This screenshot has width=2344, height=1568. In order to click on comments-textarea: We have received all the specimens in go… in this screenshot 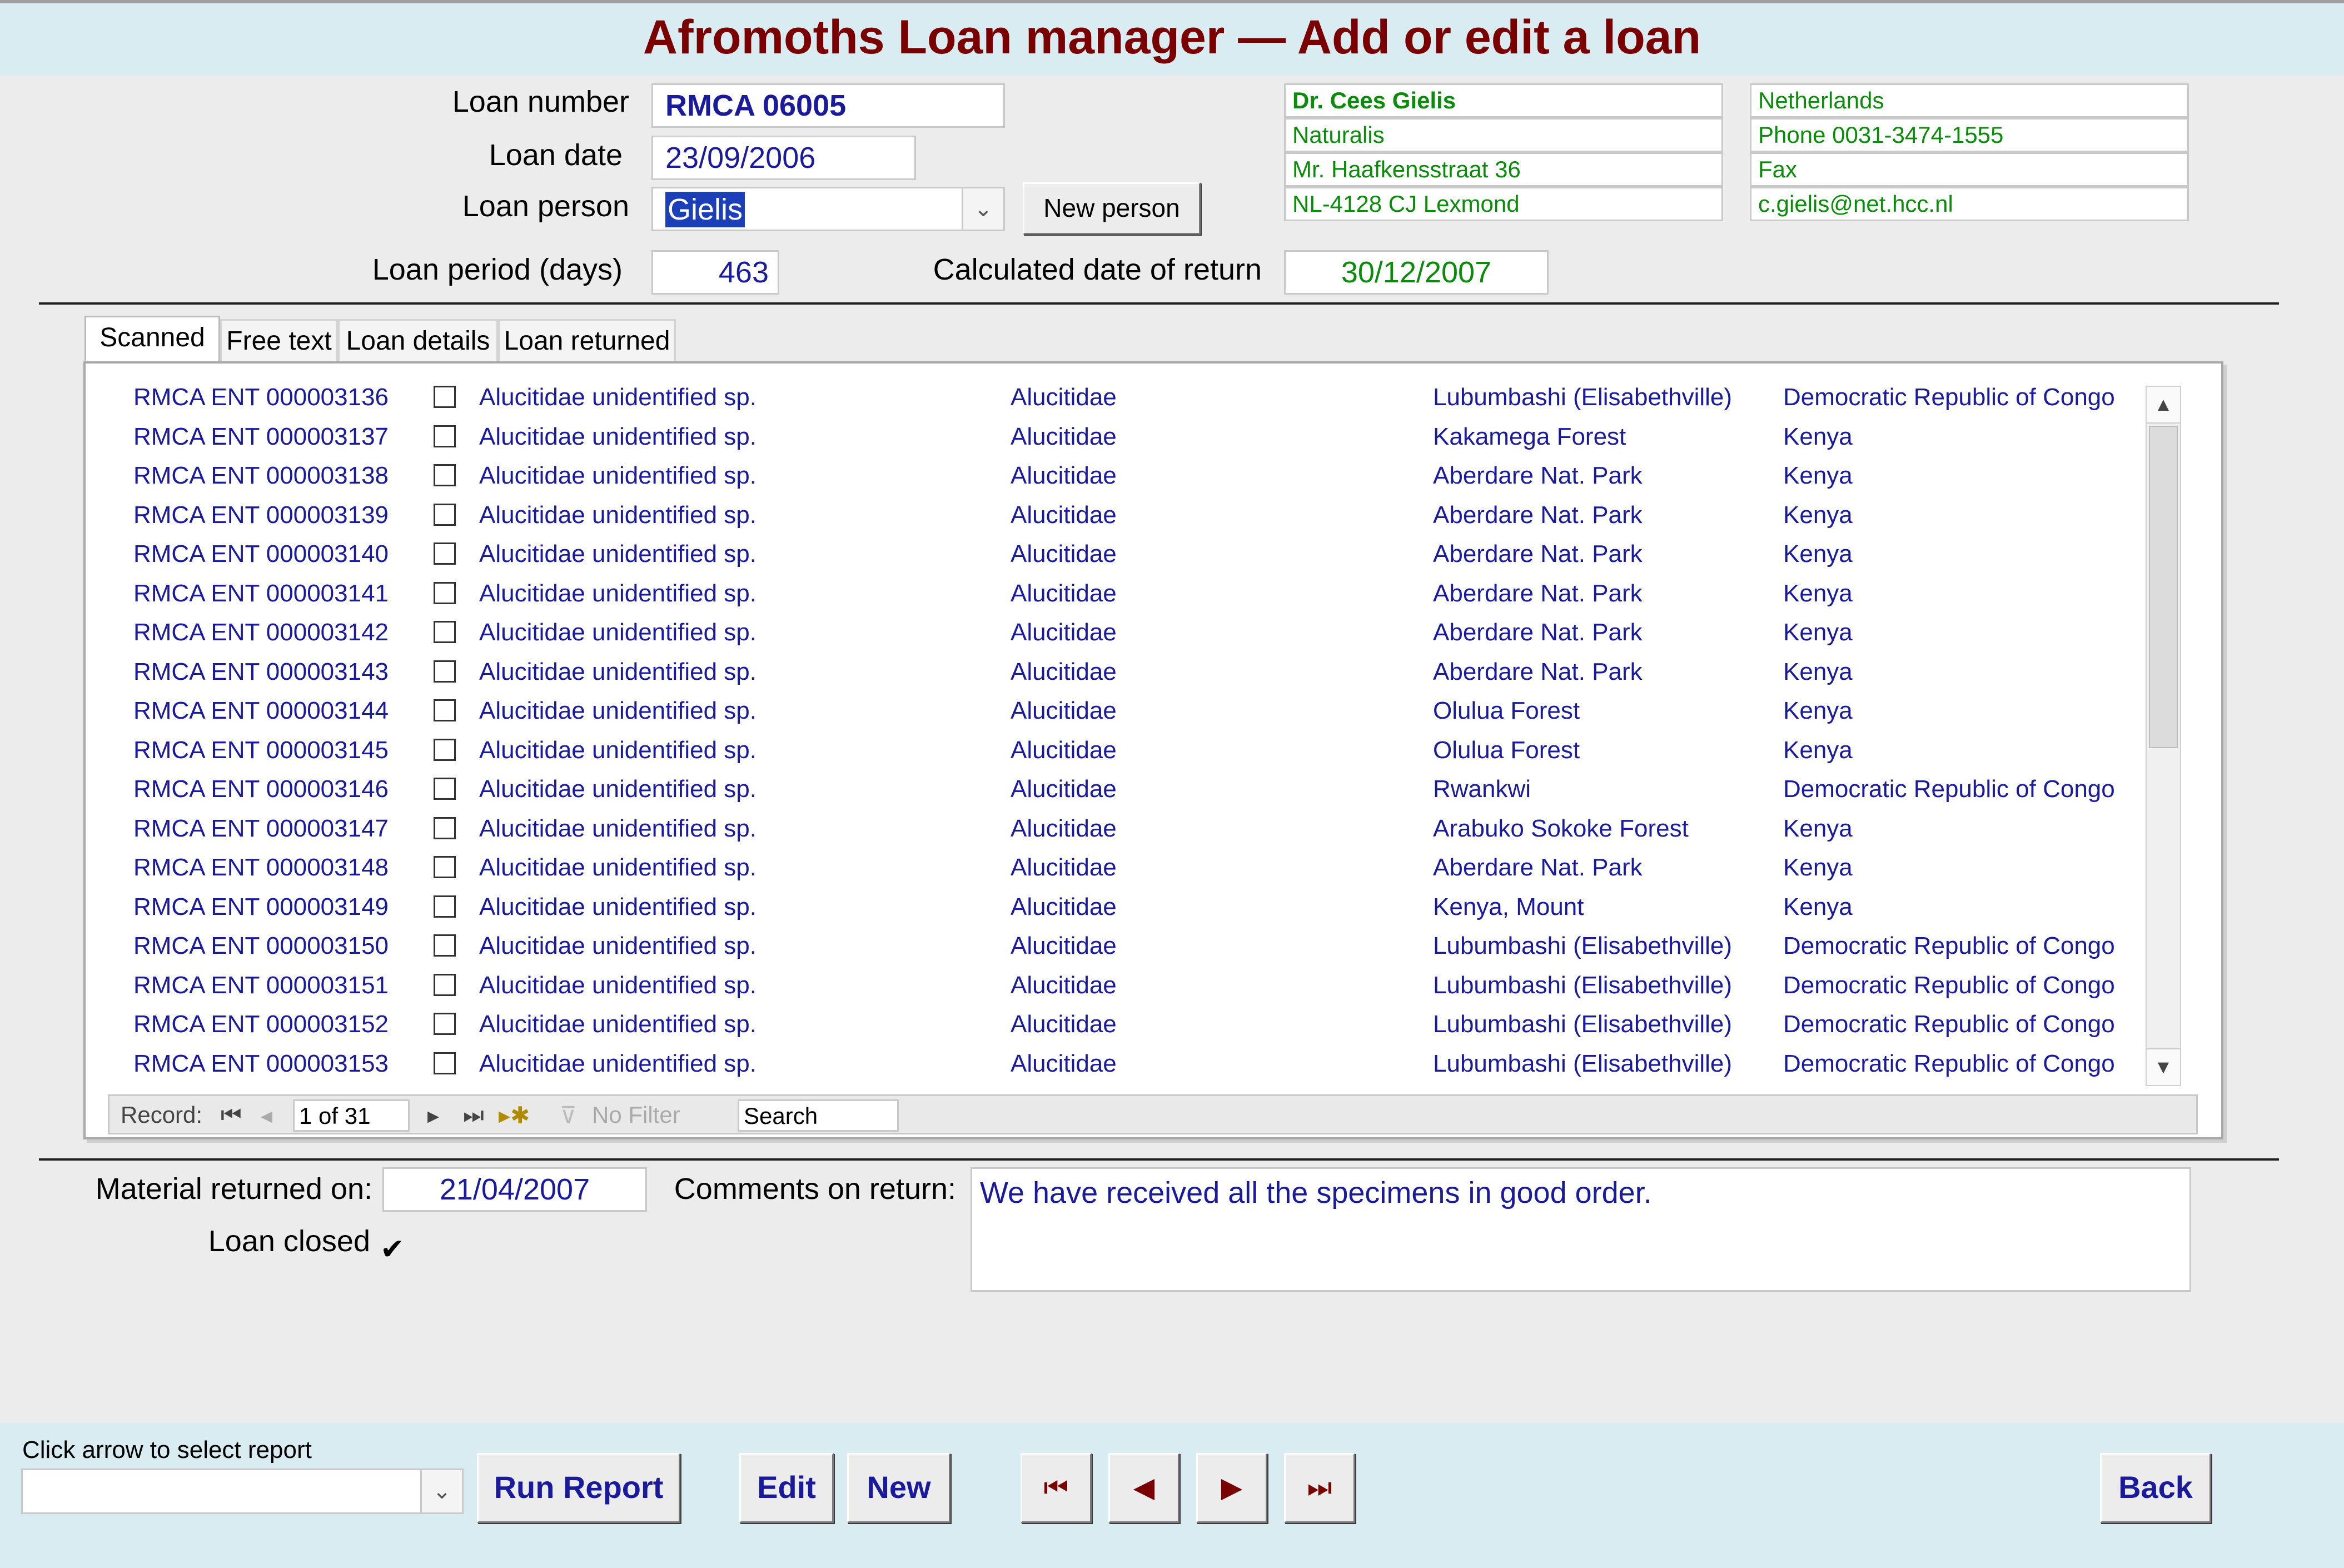, I will do `click(1581, 1229)`.